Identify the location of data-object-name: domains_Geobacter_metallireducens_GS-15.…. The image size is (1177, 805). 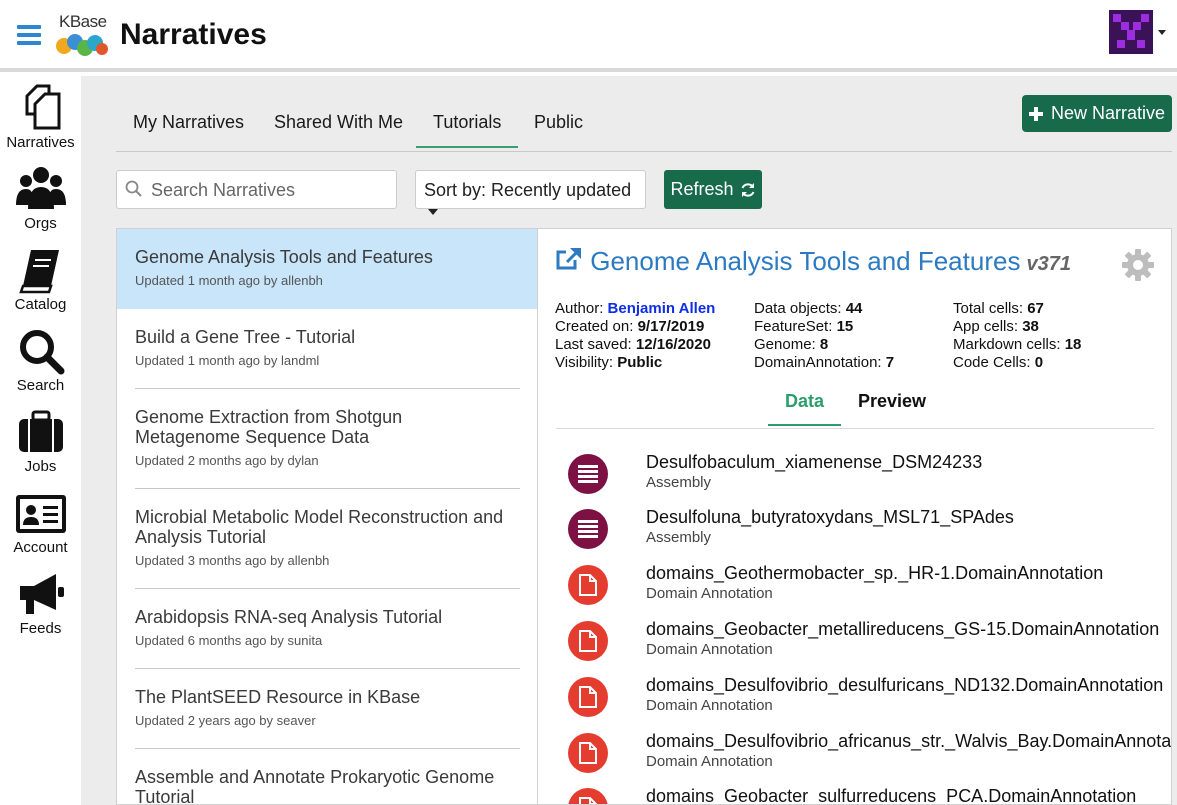
(903, 629).